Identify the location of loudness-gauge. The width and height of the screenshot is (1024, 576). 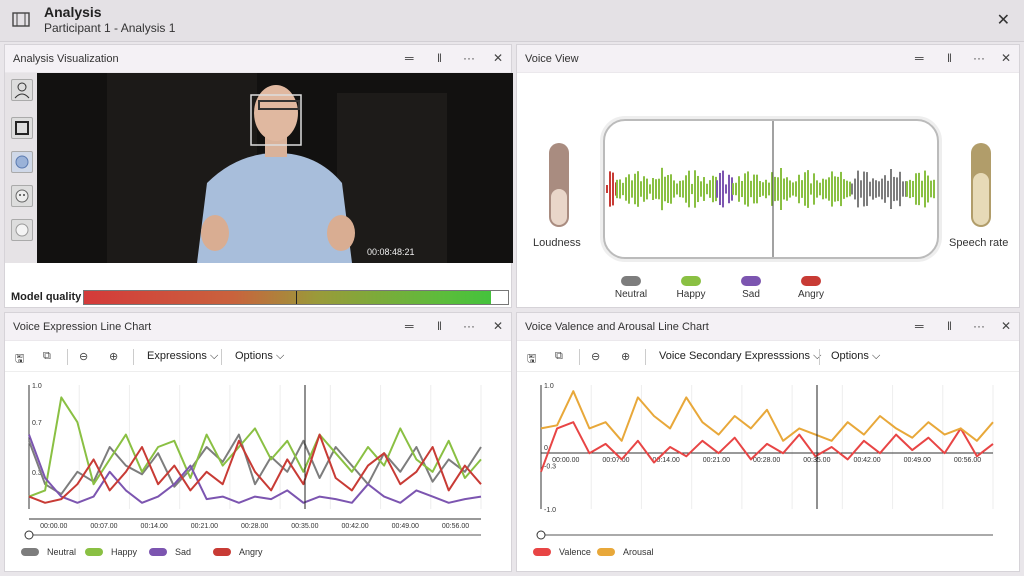
(559, 185).